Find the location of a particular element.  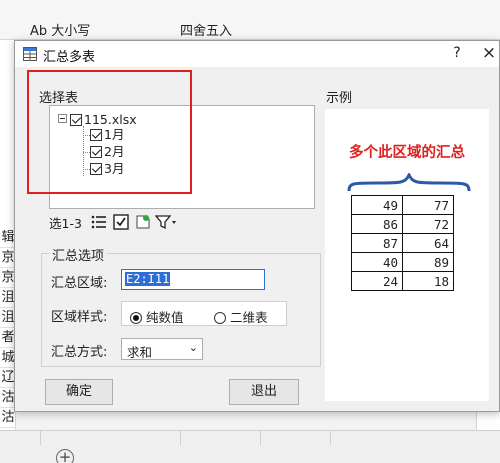

radio-plain-values: 纯数值 is located at coordinates (157, 316).